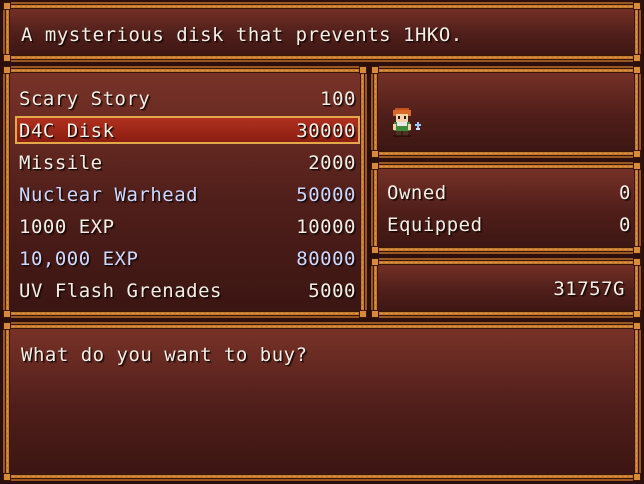 The image size is (644, 484). I want to click on item-name: UV Flash Grenades, so click(120, 291).